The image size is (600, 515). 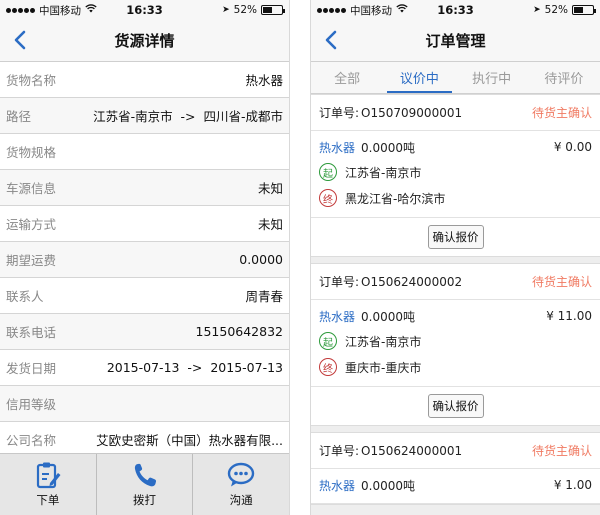 I want to click on page-title: 订单管理, so click(x=455, y=41).